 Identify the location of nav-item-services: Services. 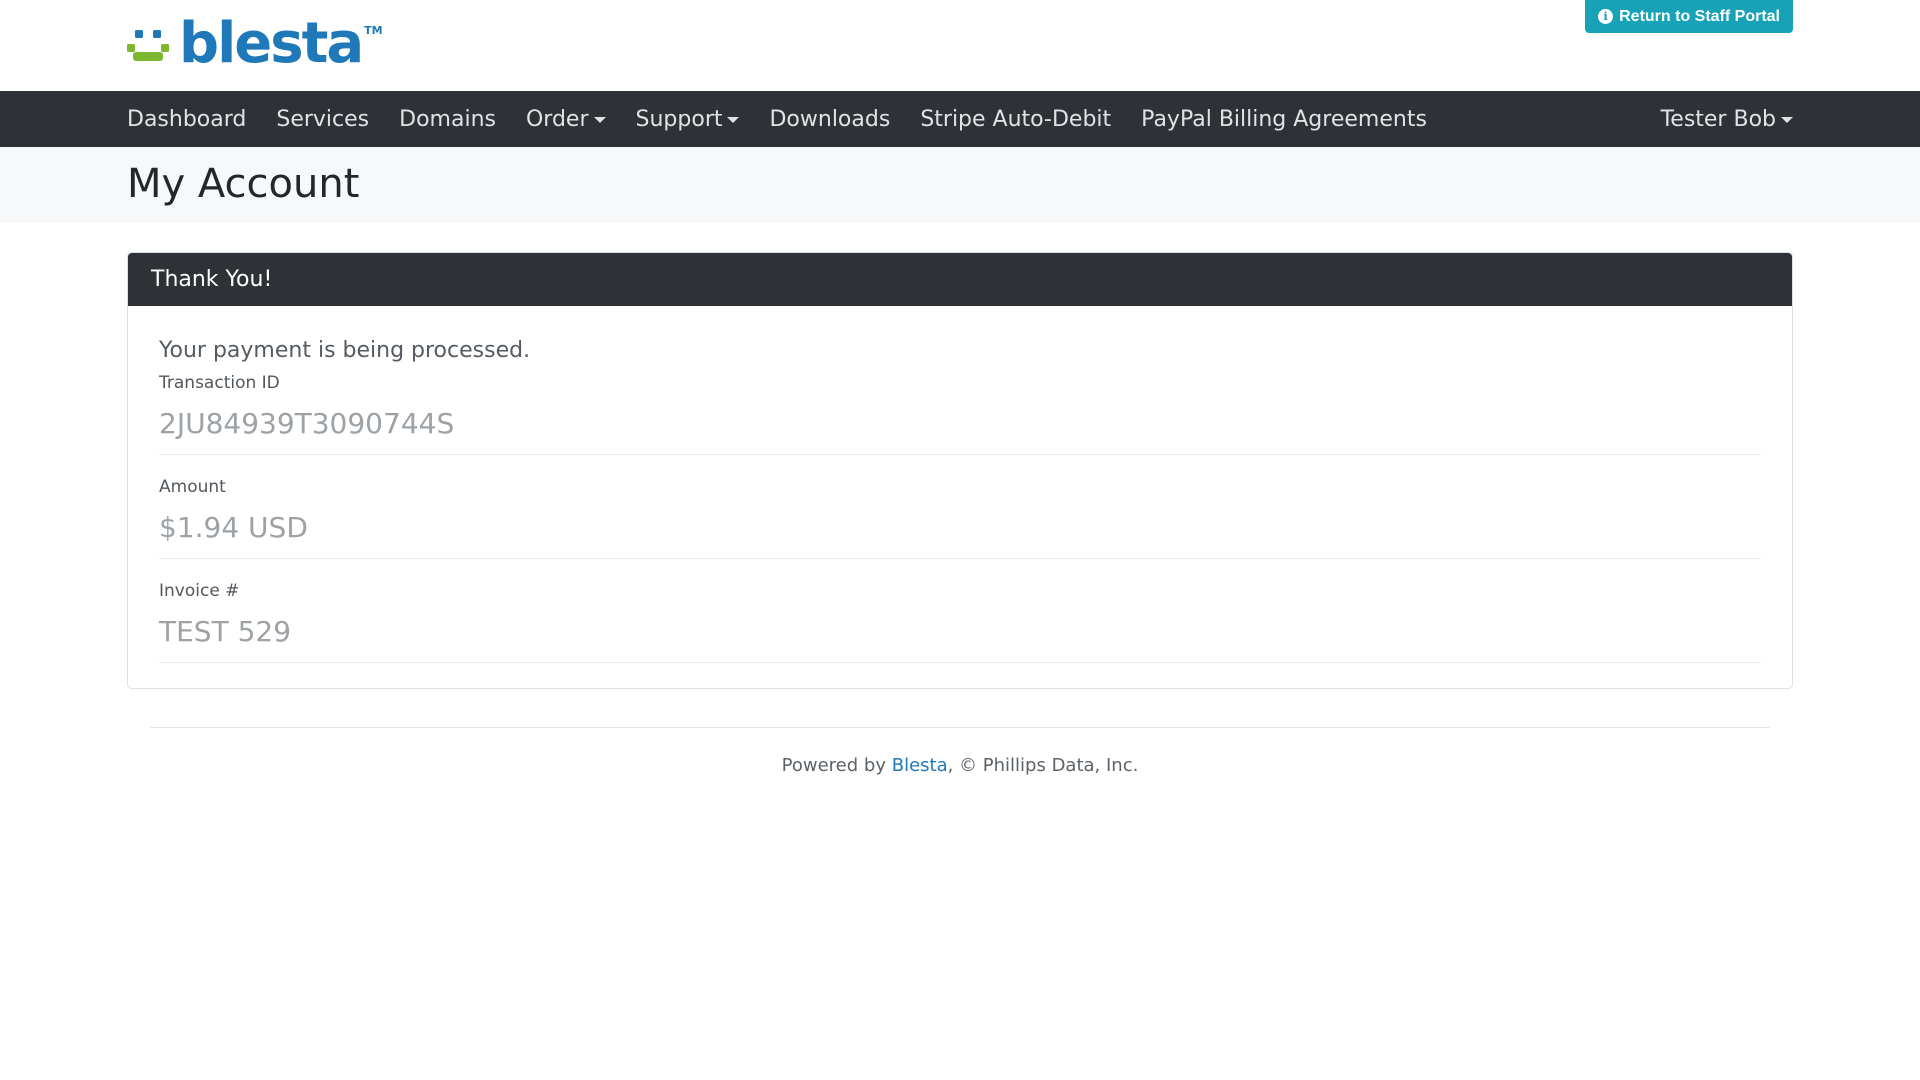
(322, 119).